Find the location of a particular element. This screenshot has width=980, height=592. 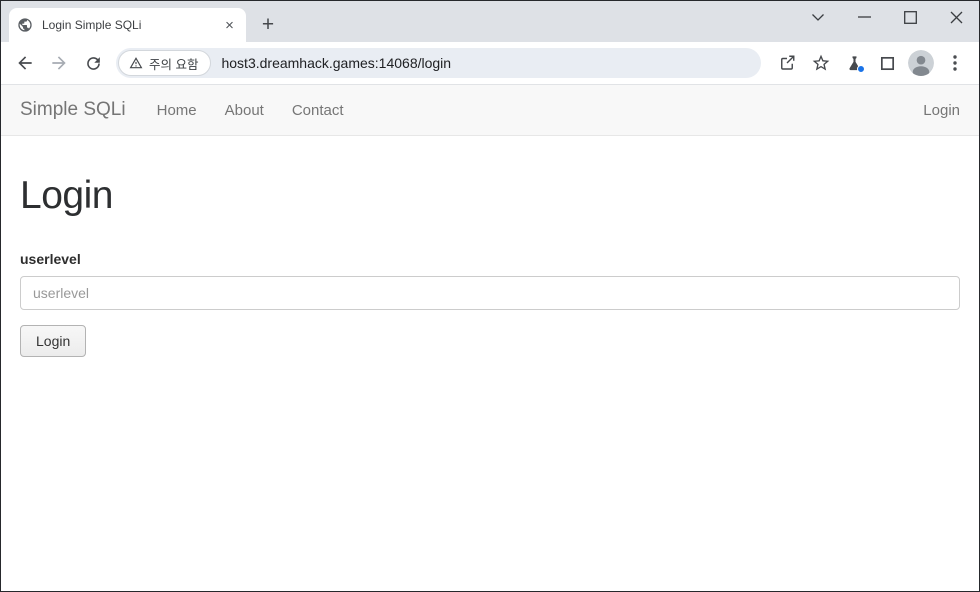

nav-link-home: Home is located at coordinates (177, 110).